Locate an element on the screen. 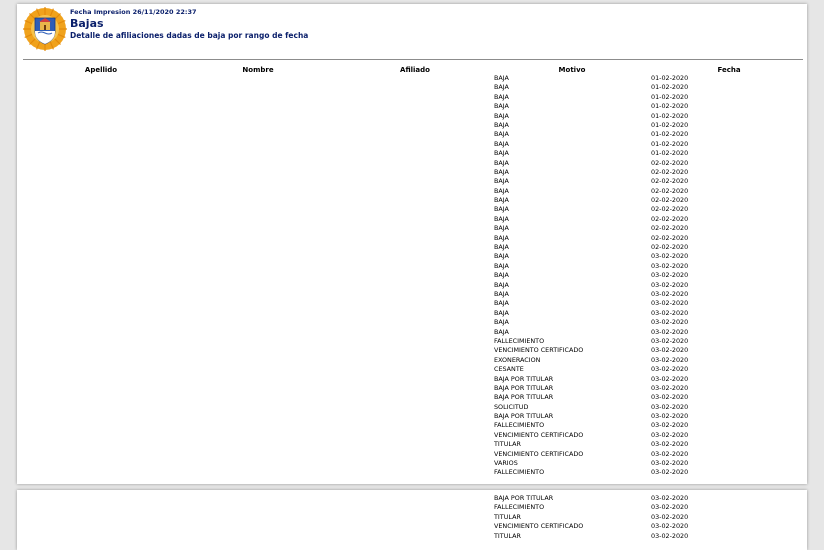 The width and height of the screenshot is (824, 550). column-header-motivo: Motivo is located at coordinates (572, 70).